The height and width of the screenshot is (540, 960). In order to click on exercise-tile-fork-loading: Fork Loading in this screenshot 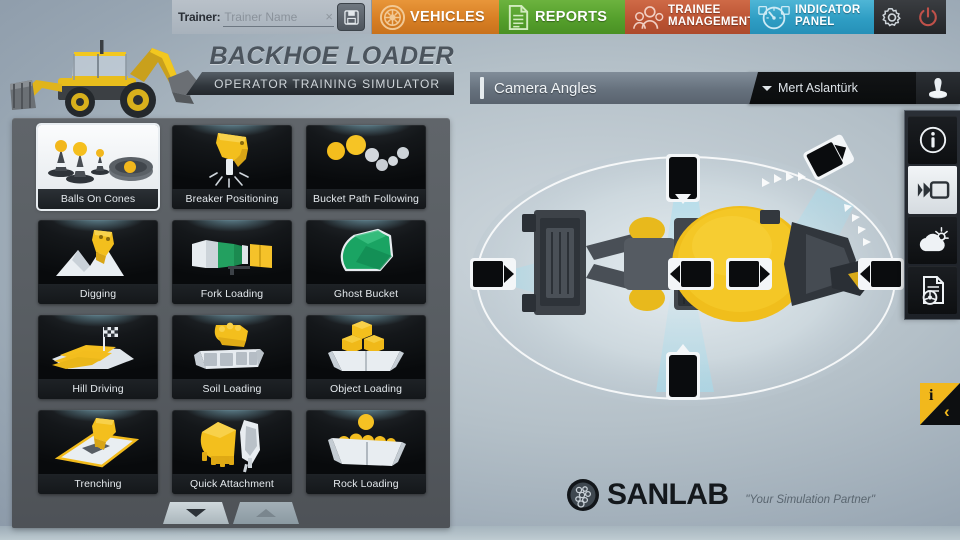, I will do `click(232, 262)`.